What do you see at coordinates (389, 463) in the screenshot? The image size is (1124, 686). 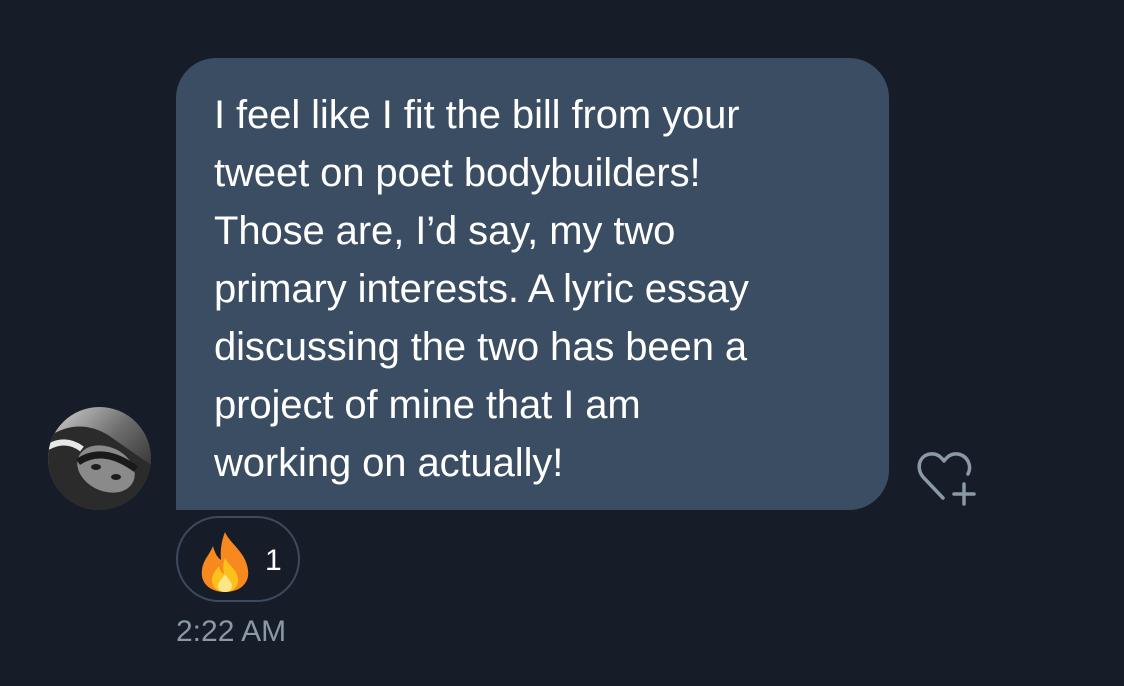 I see `message-text-line: working on actually!` at bounding box center [389, 463].